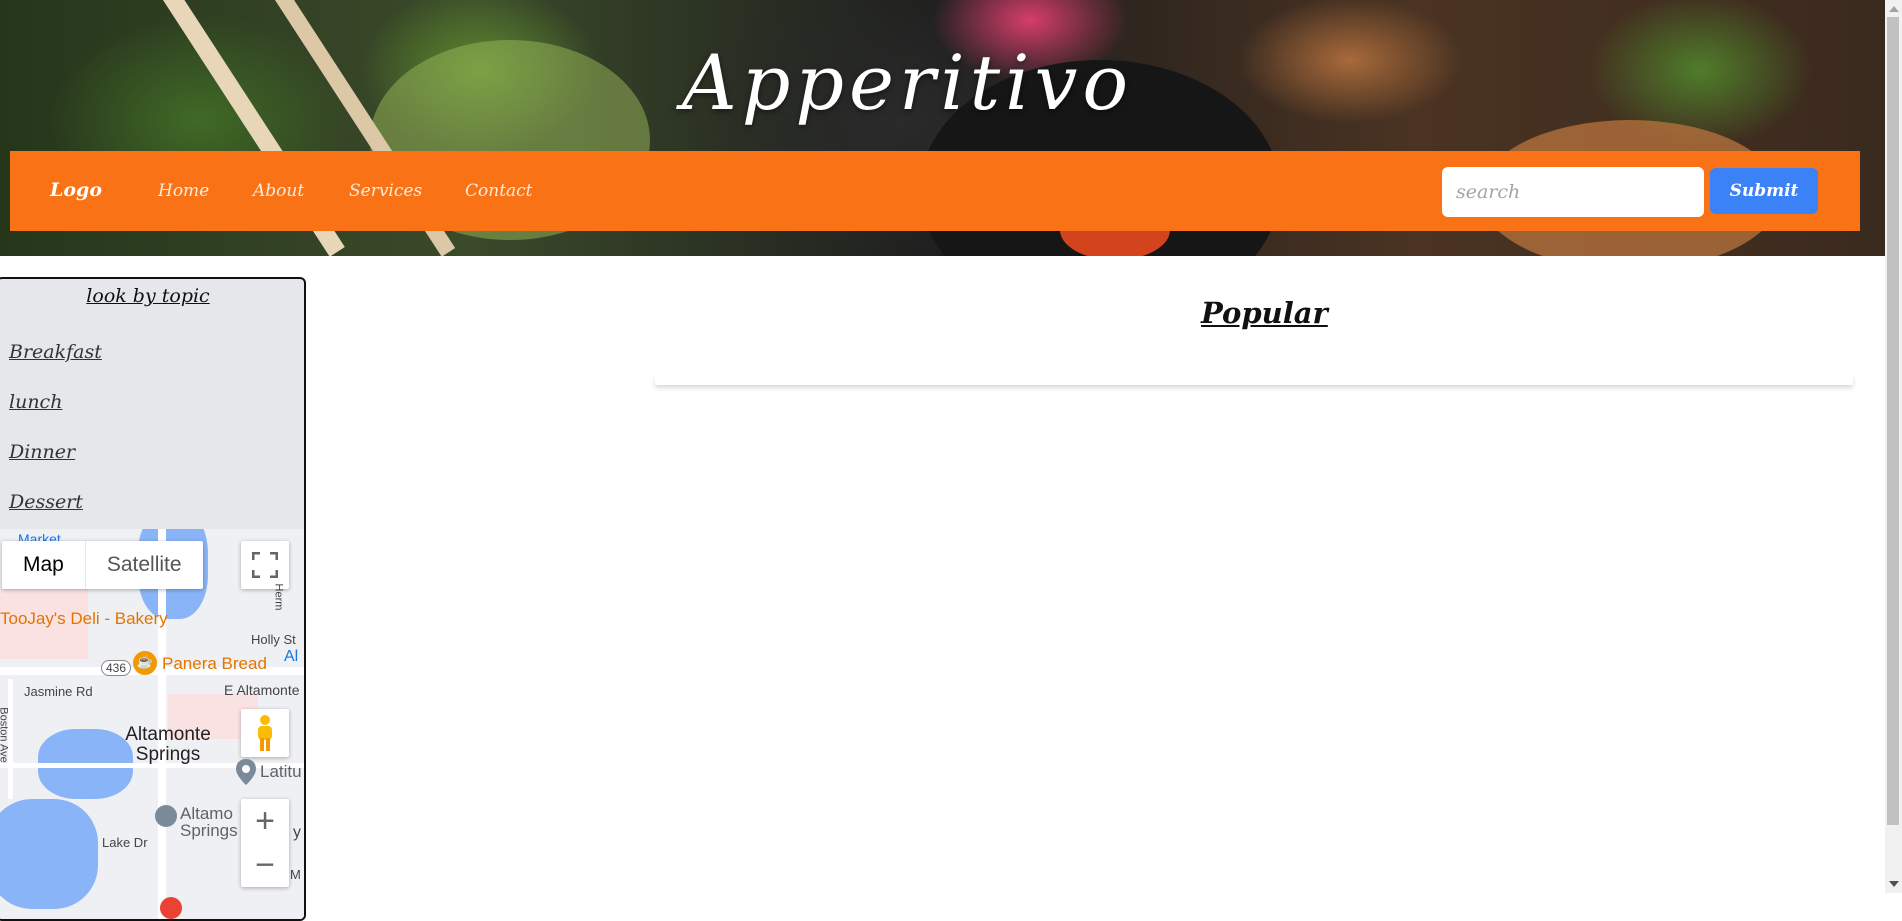 This screenshot has width=1902, height=921. What do you see at coordinates (1254, 380) in the screenshot?
I see `popular-card` at bounding box center [1254, 380].